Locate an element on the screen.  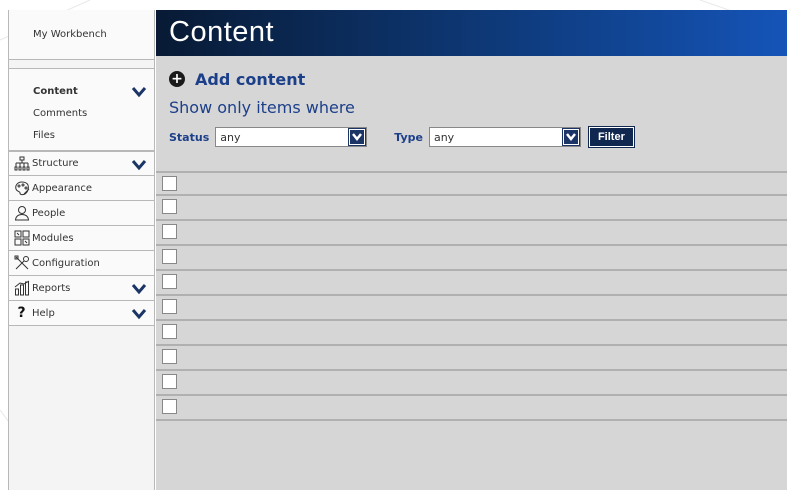
my-workbench-link: My Workbench is located at coordinates (81, 35).